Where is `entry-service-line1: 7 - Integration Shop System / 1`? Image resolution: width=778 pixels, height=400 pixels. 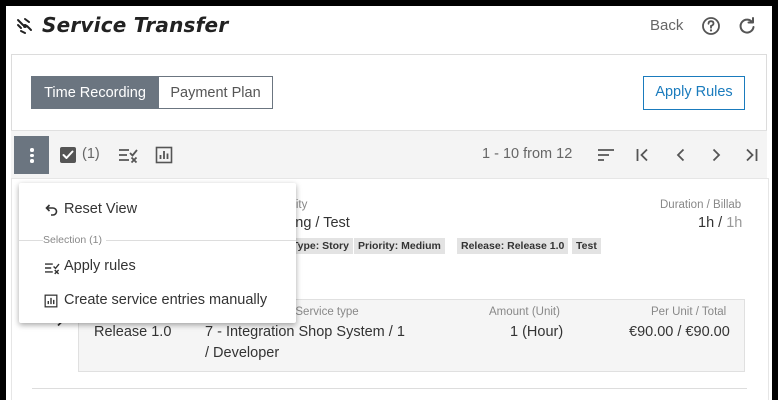
entry-service-line1: 7 - Integration Shop System / 1 is located at coordinates (305, 332).